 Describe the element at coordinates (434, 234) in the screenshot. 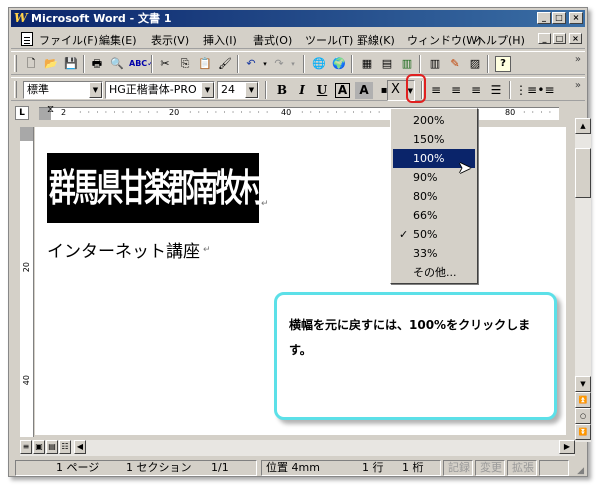

I see `scale-option-checked: ✓ 50%` at that location.